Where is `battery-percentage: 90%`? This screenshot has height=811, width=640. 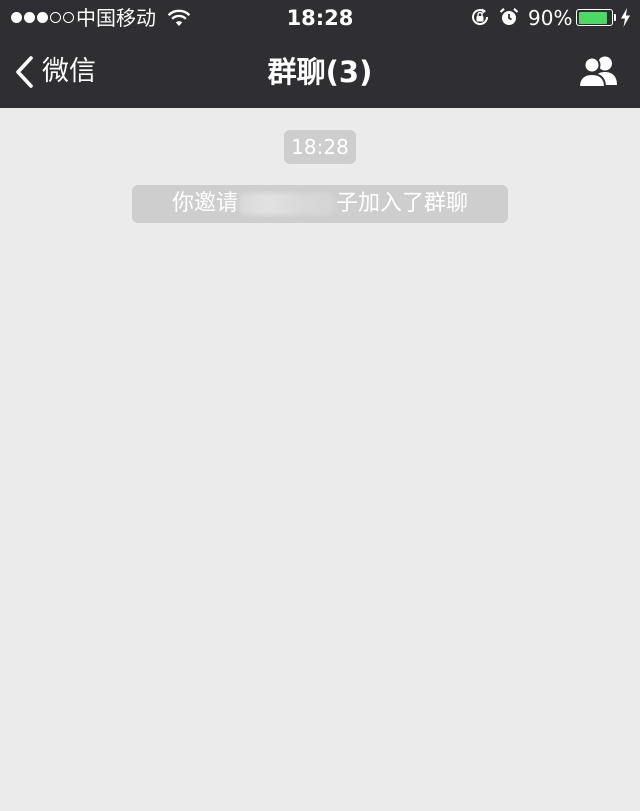
battery-percentage: 90% is located at coordinates (550, 18).